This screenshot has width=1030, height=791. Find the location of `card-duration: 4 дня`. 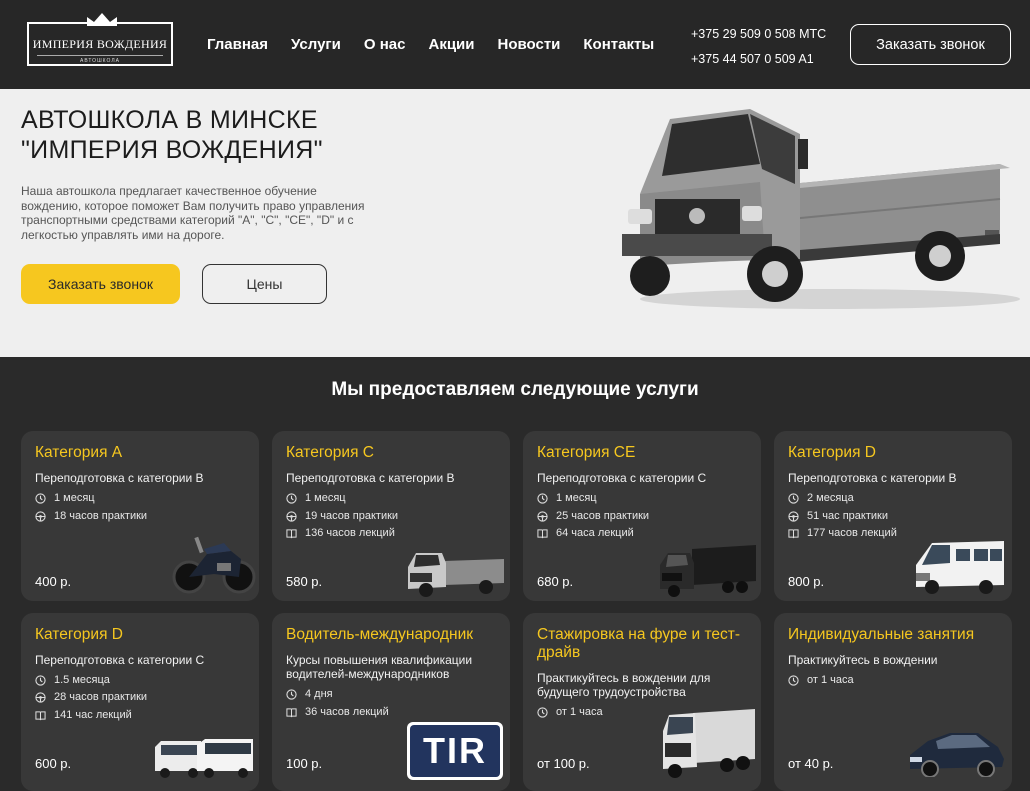

card-duration: 4 дня is located at coordinates (309, 694).